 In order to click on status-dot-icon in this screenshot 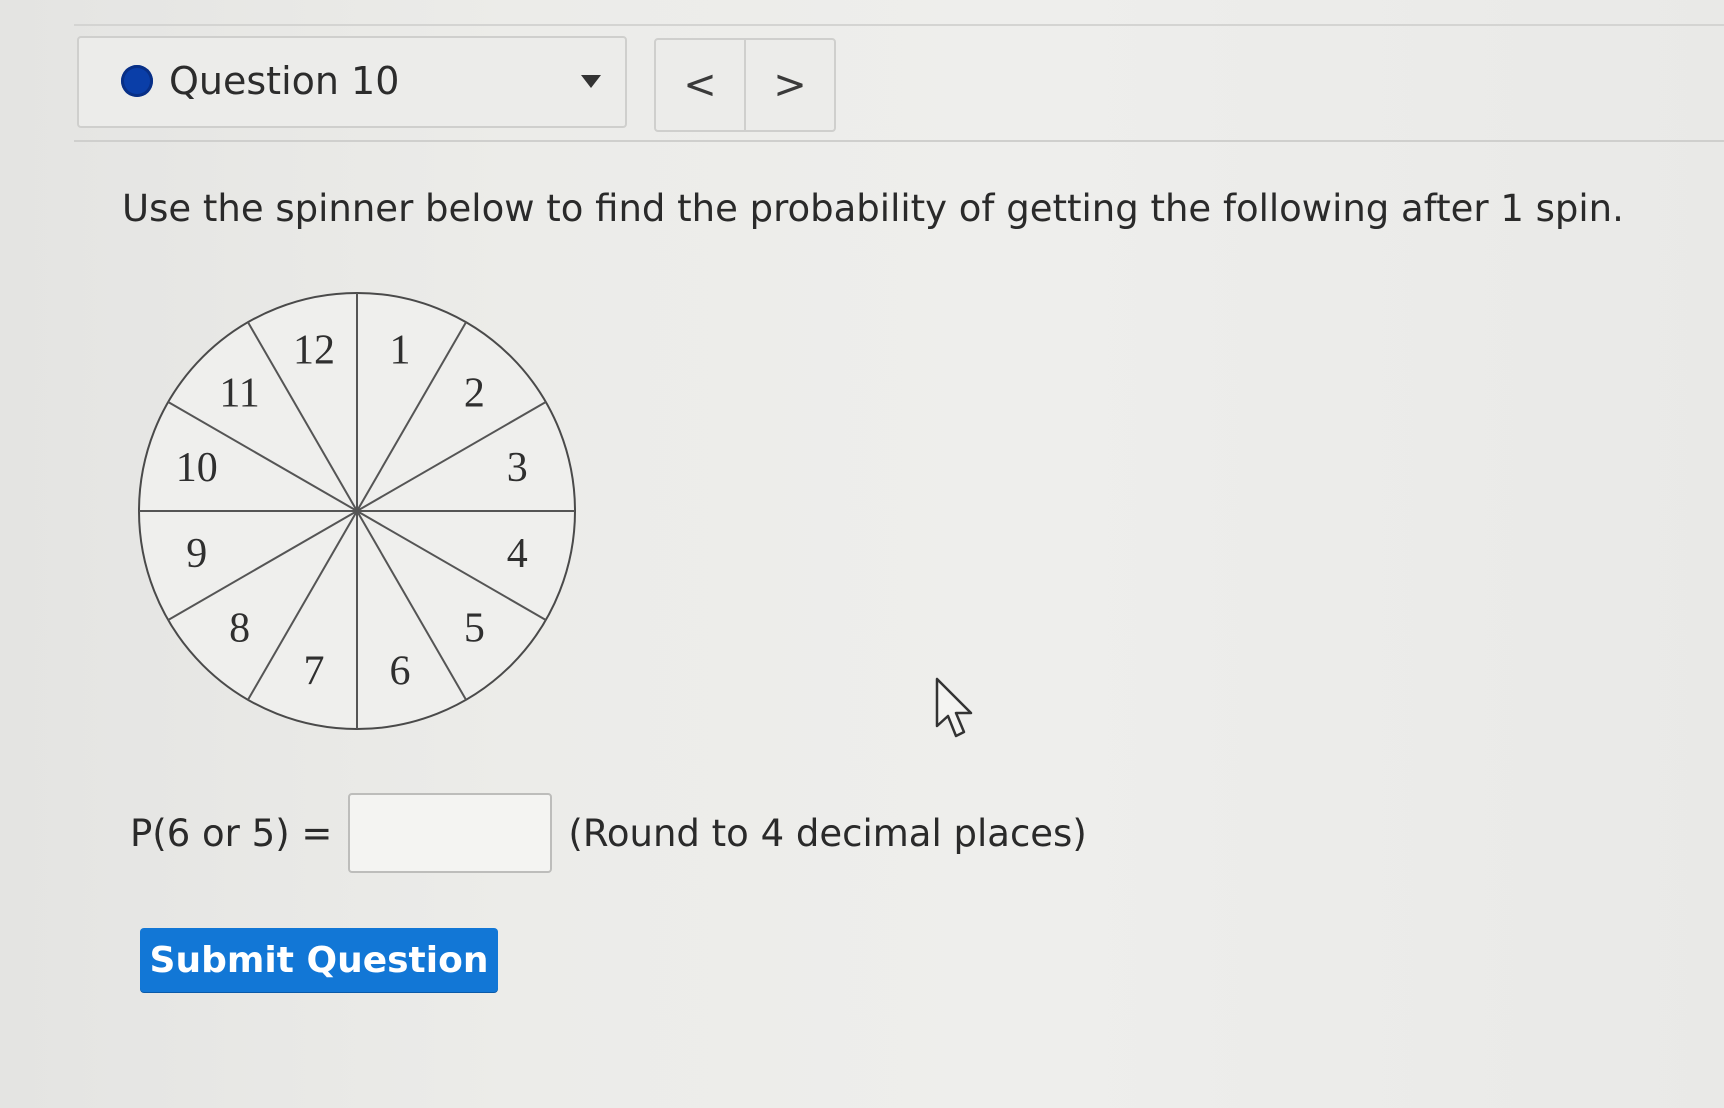, I will do `click(137, 81)`.